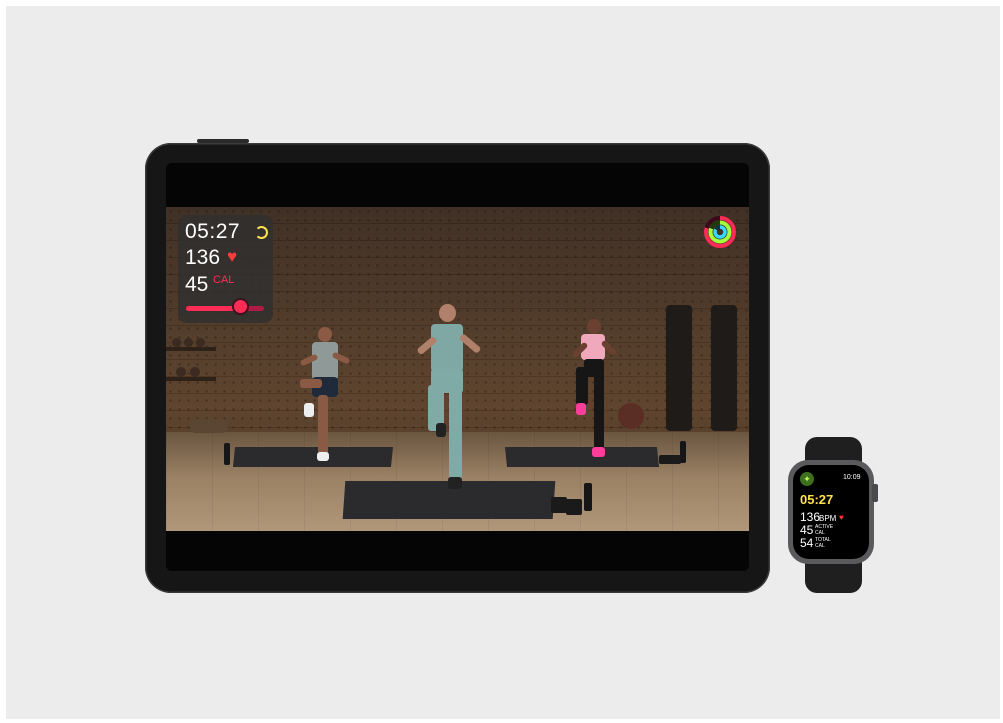  Describe the element at coordinates (810, 517) in the screenshot. I see `watch-heart-rate: 136` at that location.